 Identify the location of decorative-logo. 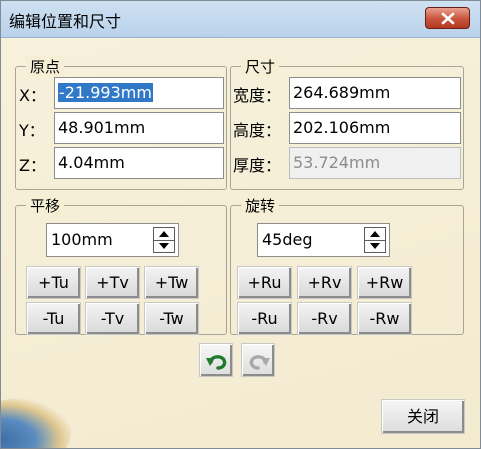
(36, 423).